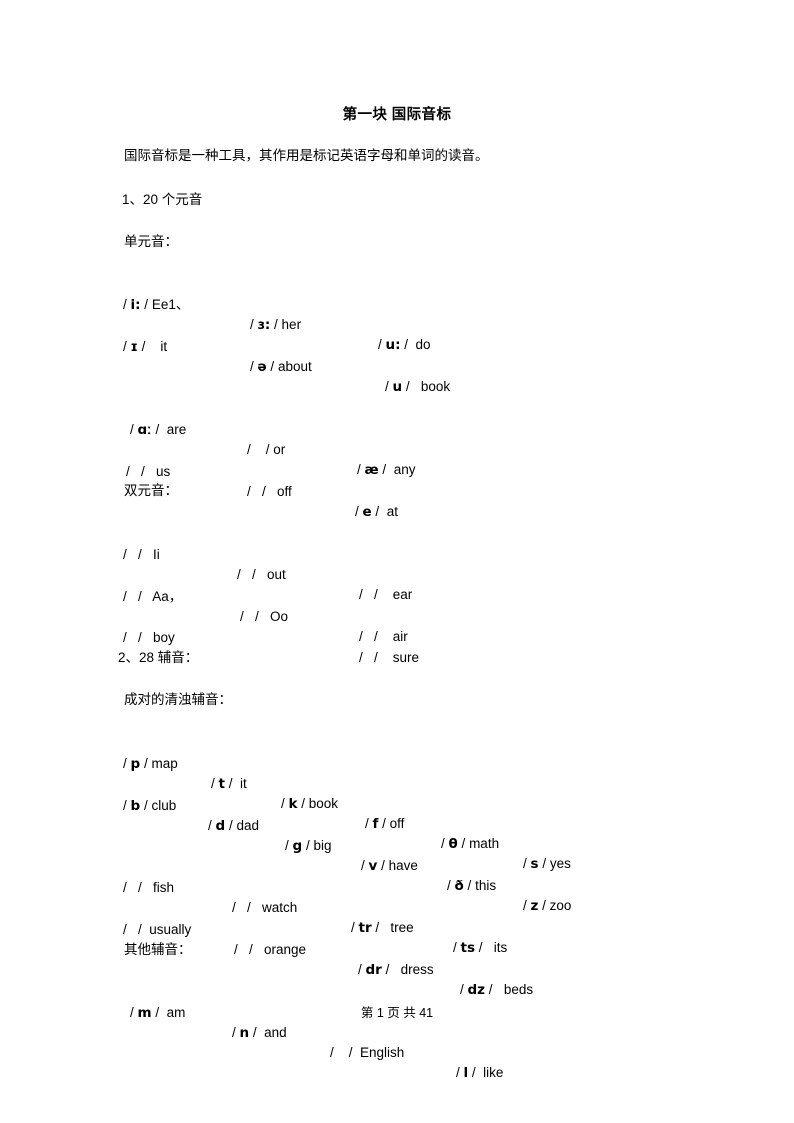  Describe the element at coordinates (373, 970) in the screenshot. I see `ipa-symbol: dr` at that location.